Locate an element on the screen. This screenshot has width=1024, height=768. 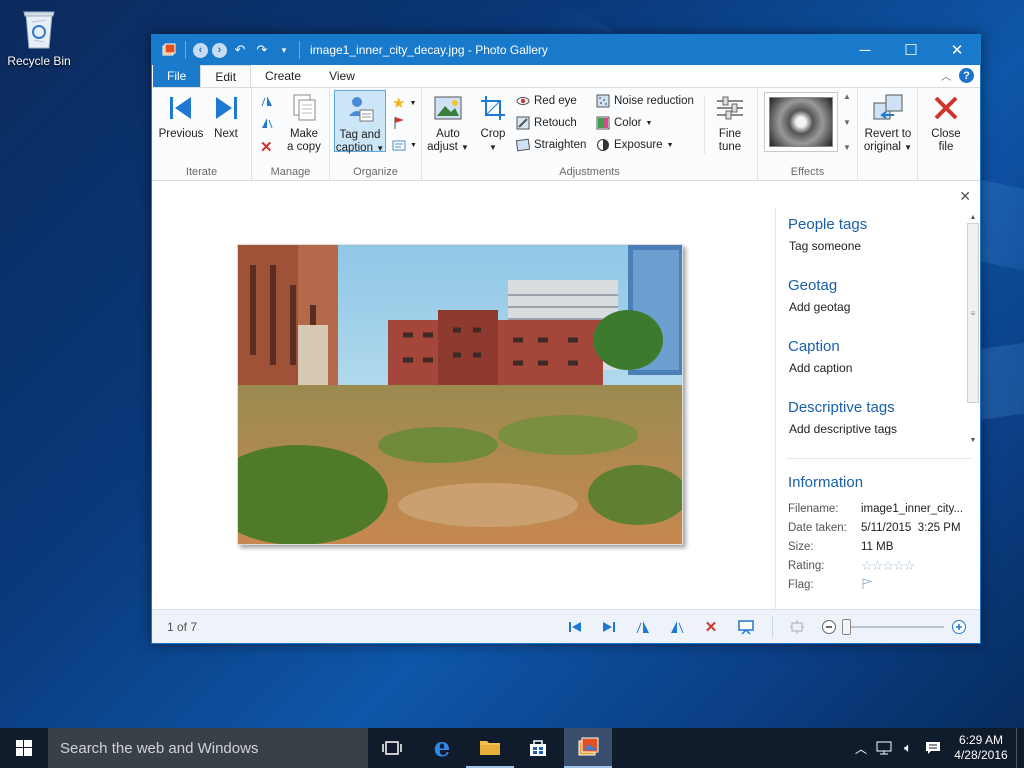
retouch-button: Retouch is located at coordinates (546, 123).